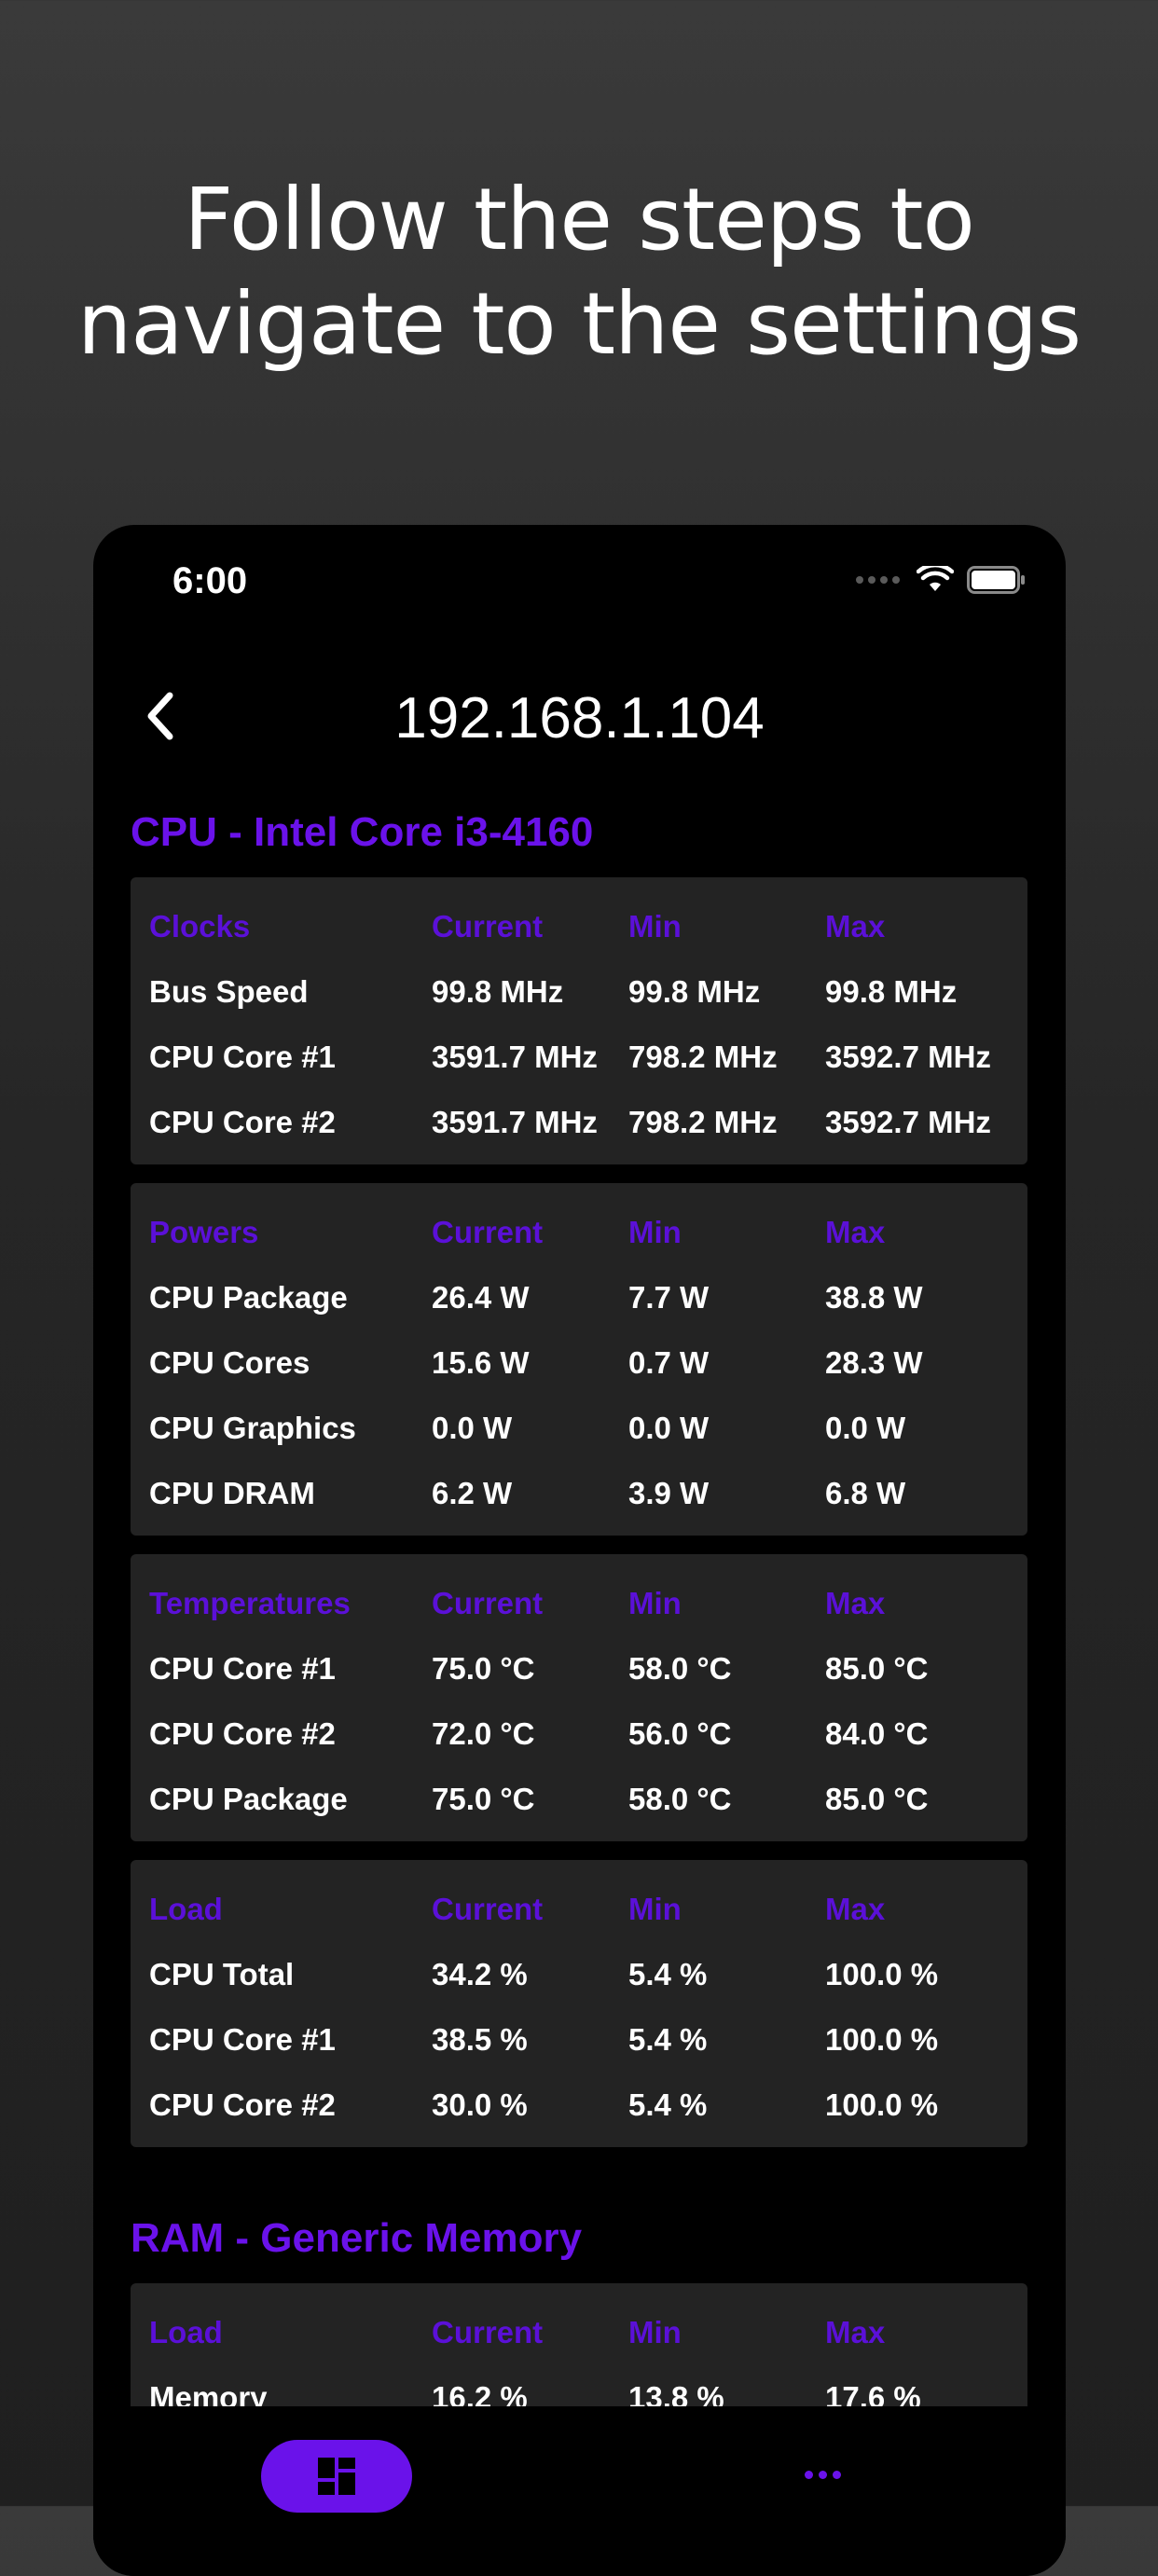 The image size is (1158, 2576). Describe the element at coordinates (579, 1668) in the screenshot. I see `table-row: CPU Core #1 75.0 °C 58.0 °C 85.0 °C` at that location.